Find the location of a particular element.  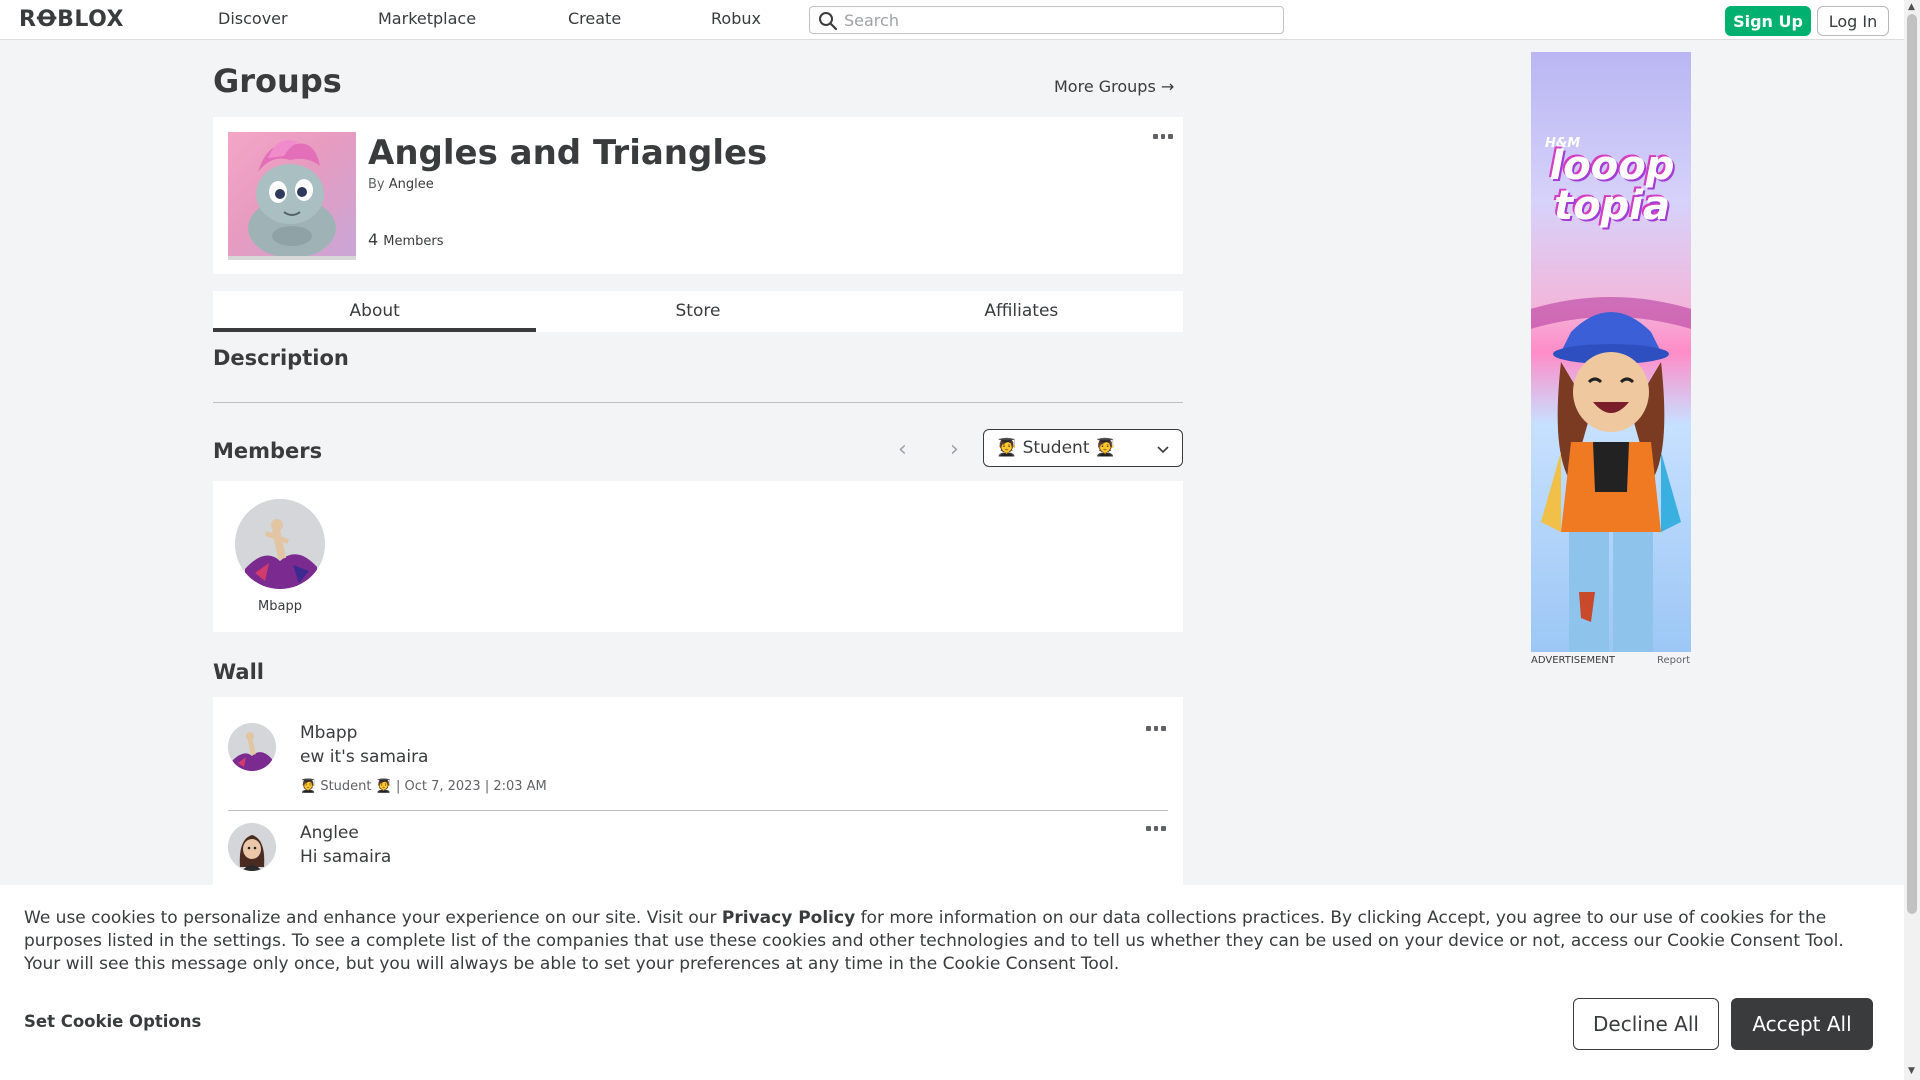

roblox-logo: RꝊBLOX is located at coordinates (71, 19).